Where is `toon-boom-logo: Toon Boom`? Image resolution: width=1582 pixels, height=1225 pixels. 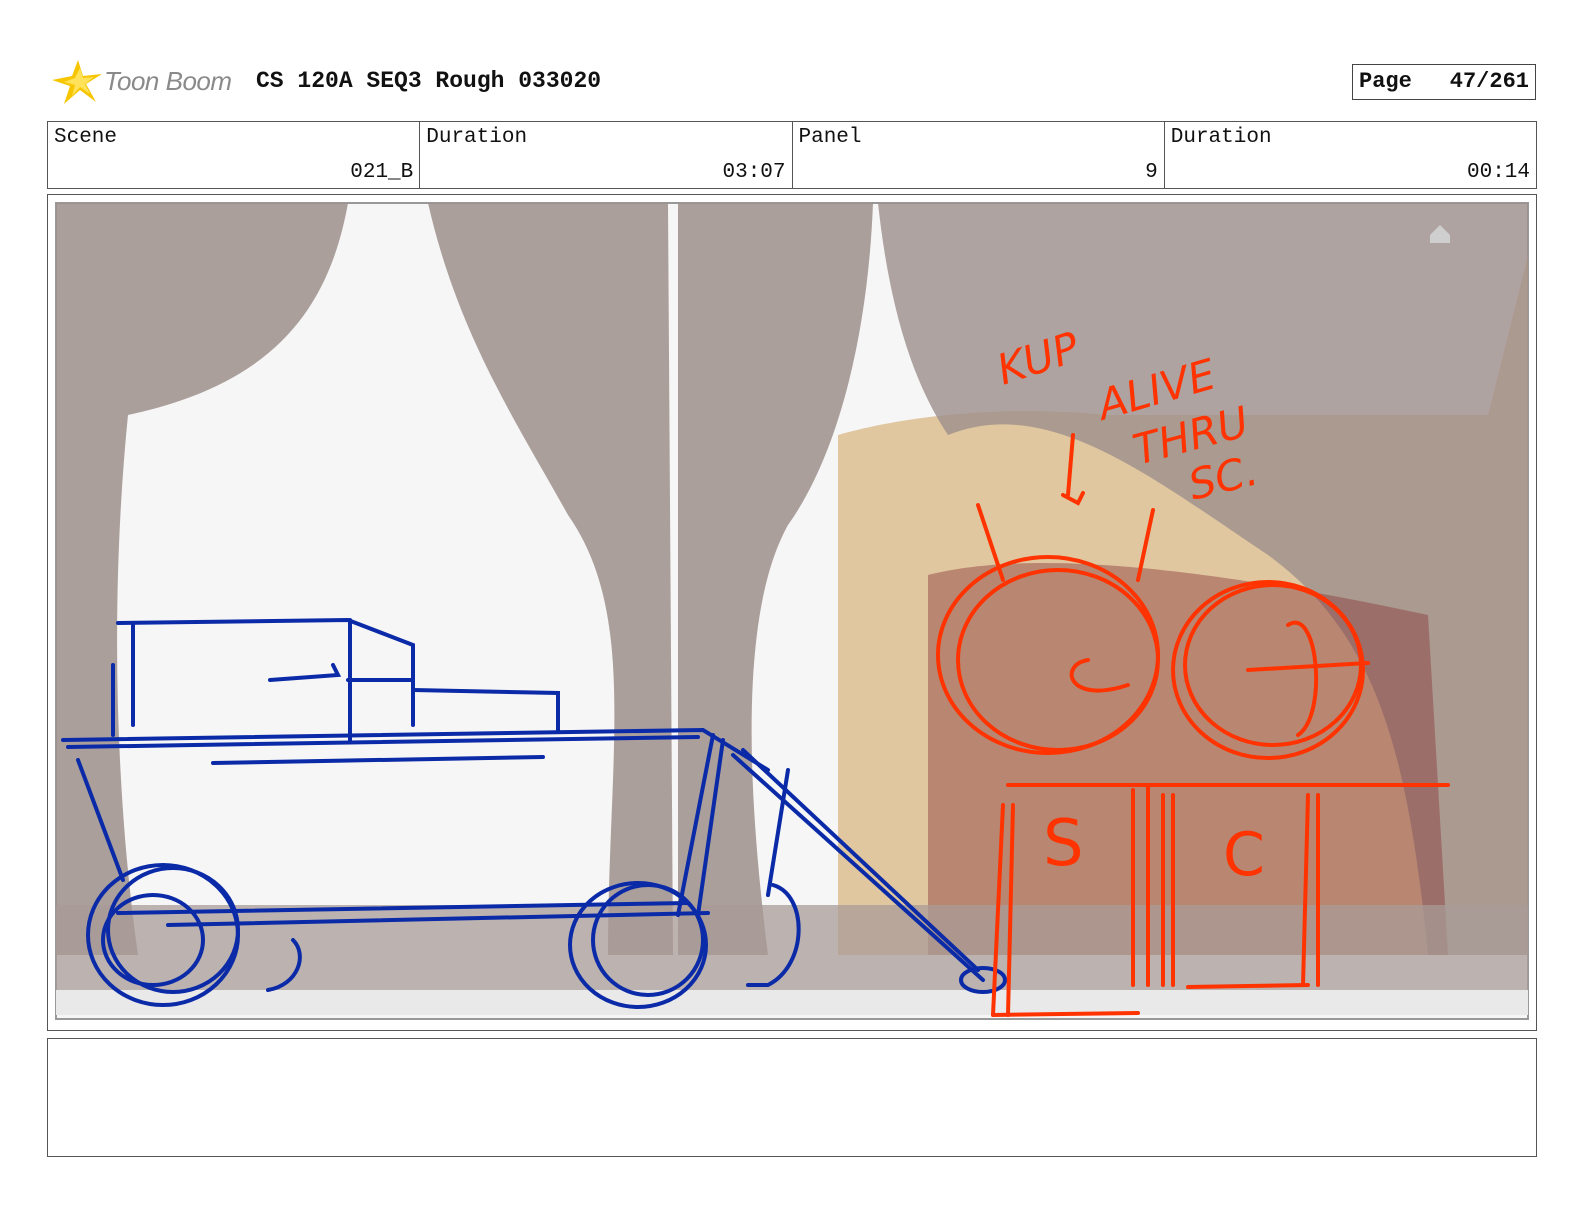 toon-boom-logo: Toon Boom is located at coordinates (145, 82).